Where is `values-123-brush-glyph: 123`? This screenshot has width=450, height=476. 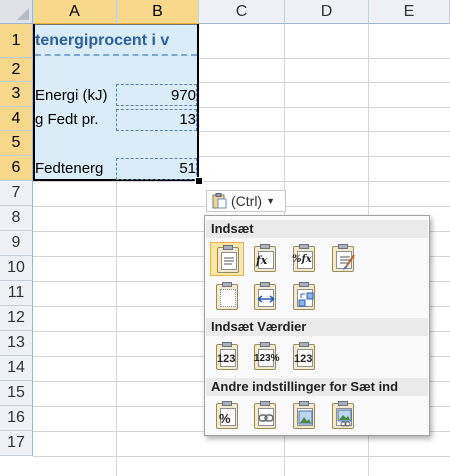 values-123-brush-glyph: 123 is located at coordinates (303, 359).